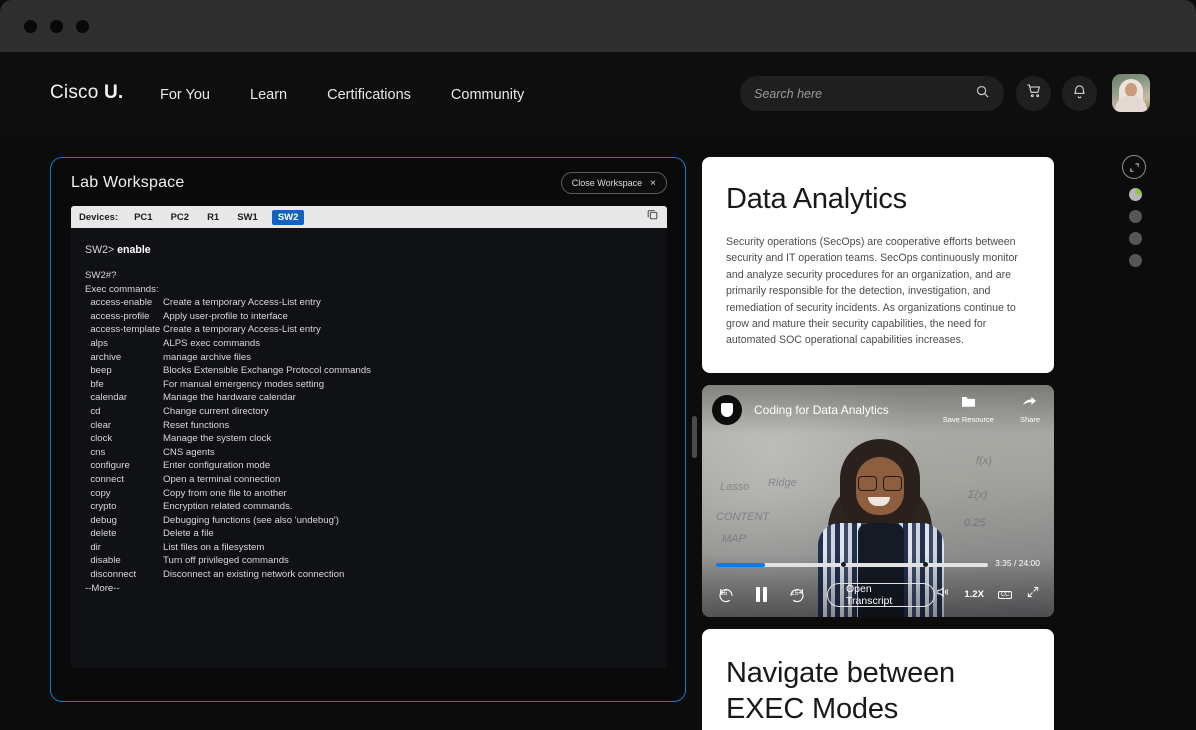  What do you see at coordinates (487, 95) in the screenshot?
I see `nav-item-community: Community` at bounding box center [487, 95].